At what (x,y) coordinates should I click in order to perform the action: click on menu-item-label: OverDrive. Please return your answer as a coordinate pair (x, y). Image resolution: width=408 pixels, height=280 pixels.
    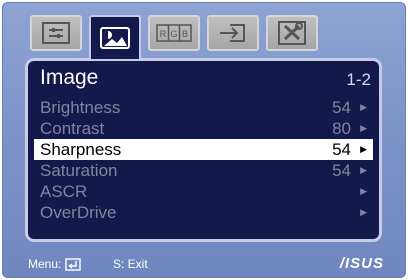
    Looking at the image, I should click on (78, 212).